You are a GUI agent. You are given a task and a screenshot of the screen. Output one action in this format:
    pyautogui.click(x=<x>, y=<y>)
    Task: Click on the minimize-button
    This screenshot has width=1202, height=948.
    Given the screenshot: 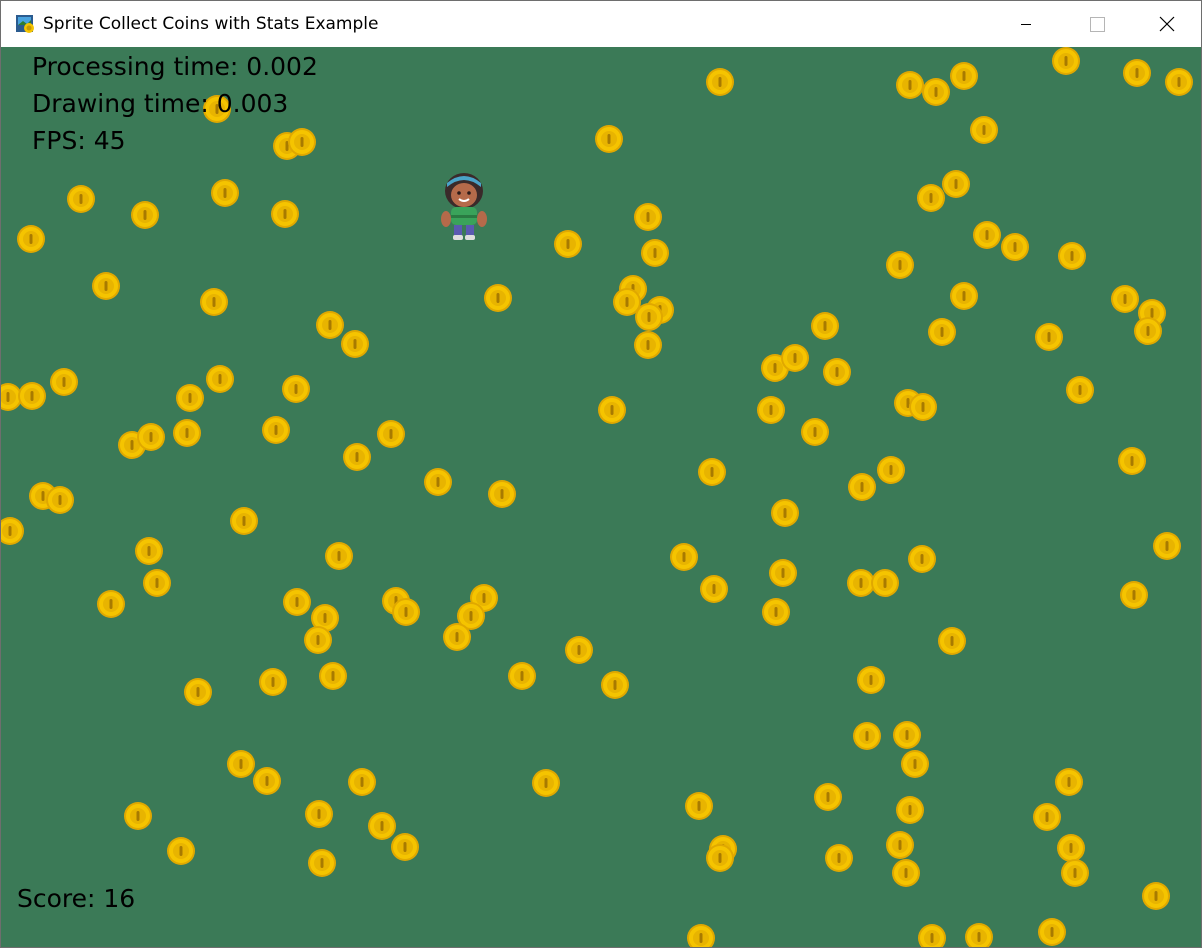 What is the action you would take?
    pyautogui.click(x=1026, y=24)
    